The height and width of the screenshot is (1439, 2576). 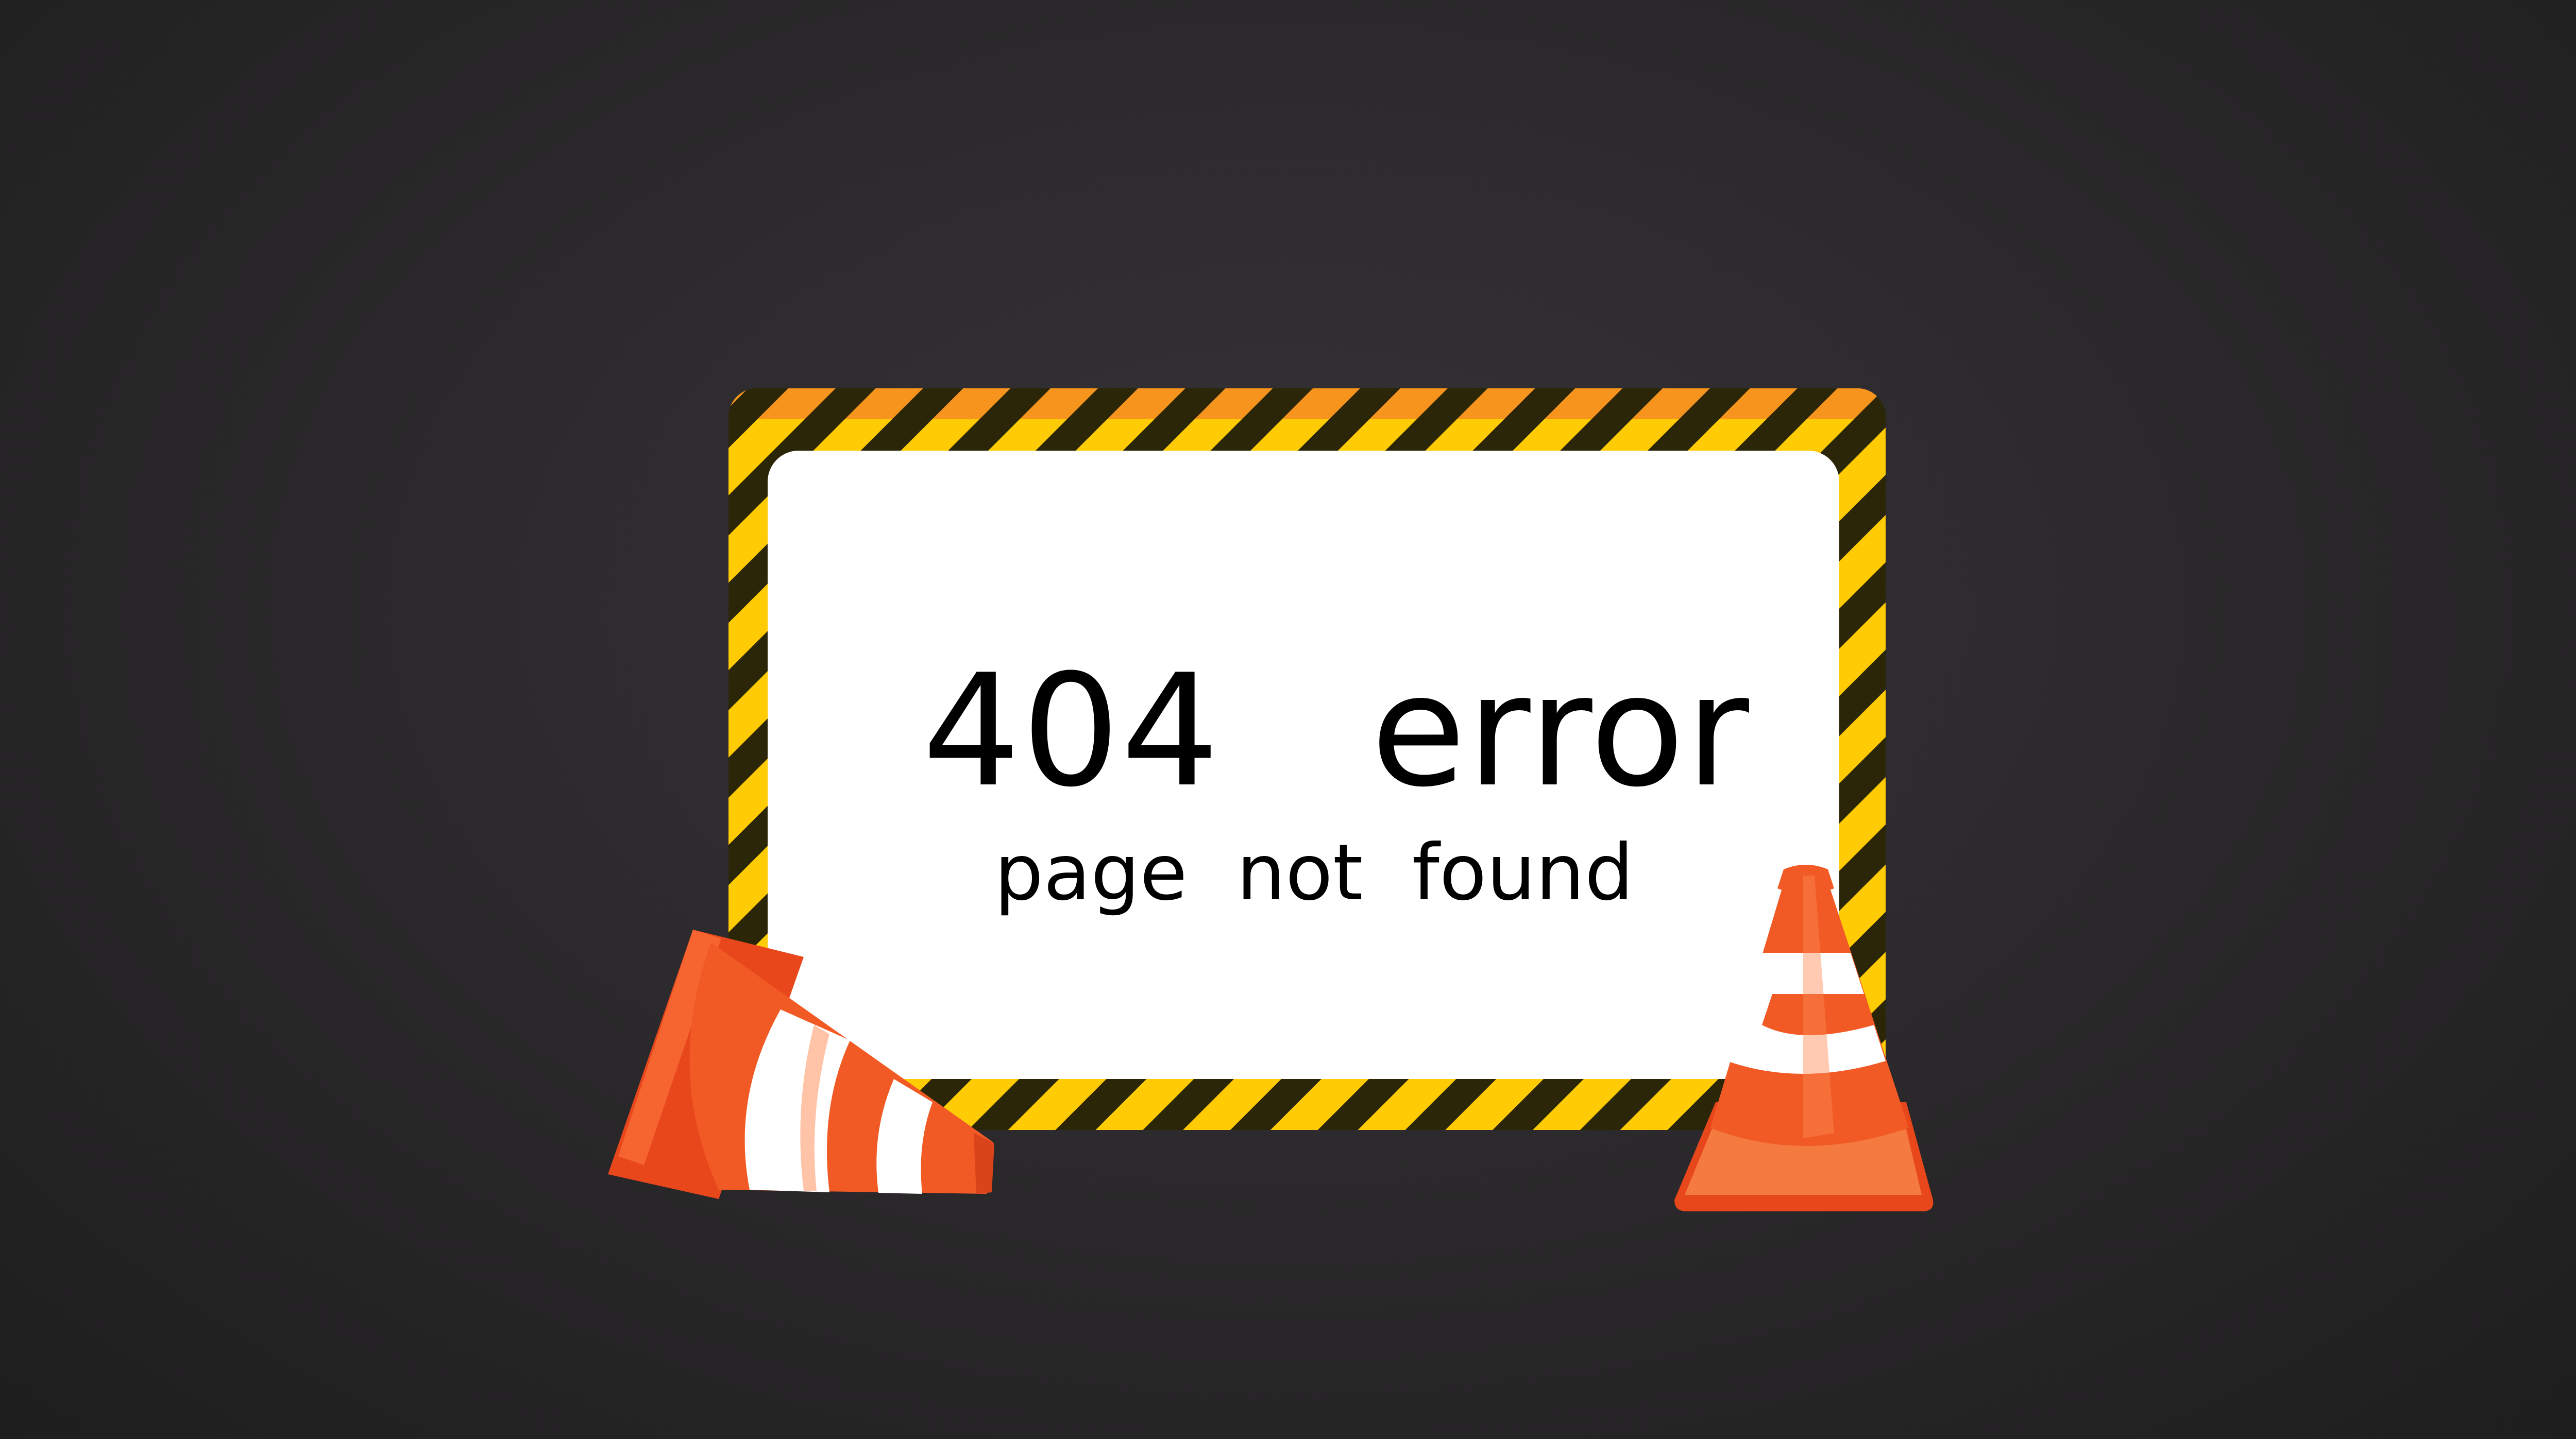 I want to click on error-subheading: page not found, so click(x=1314, y=873).